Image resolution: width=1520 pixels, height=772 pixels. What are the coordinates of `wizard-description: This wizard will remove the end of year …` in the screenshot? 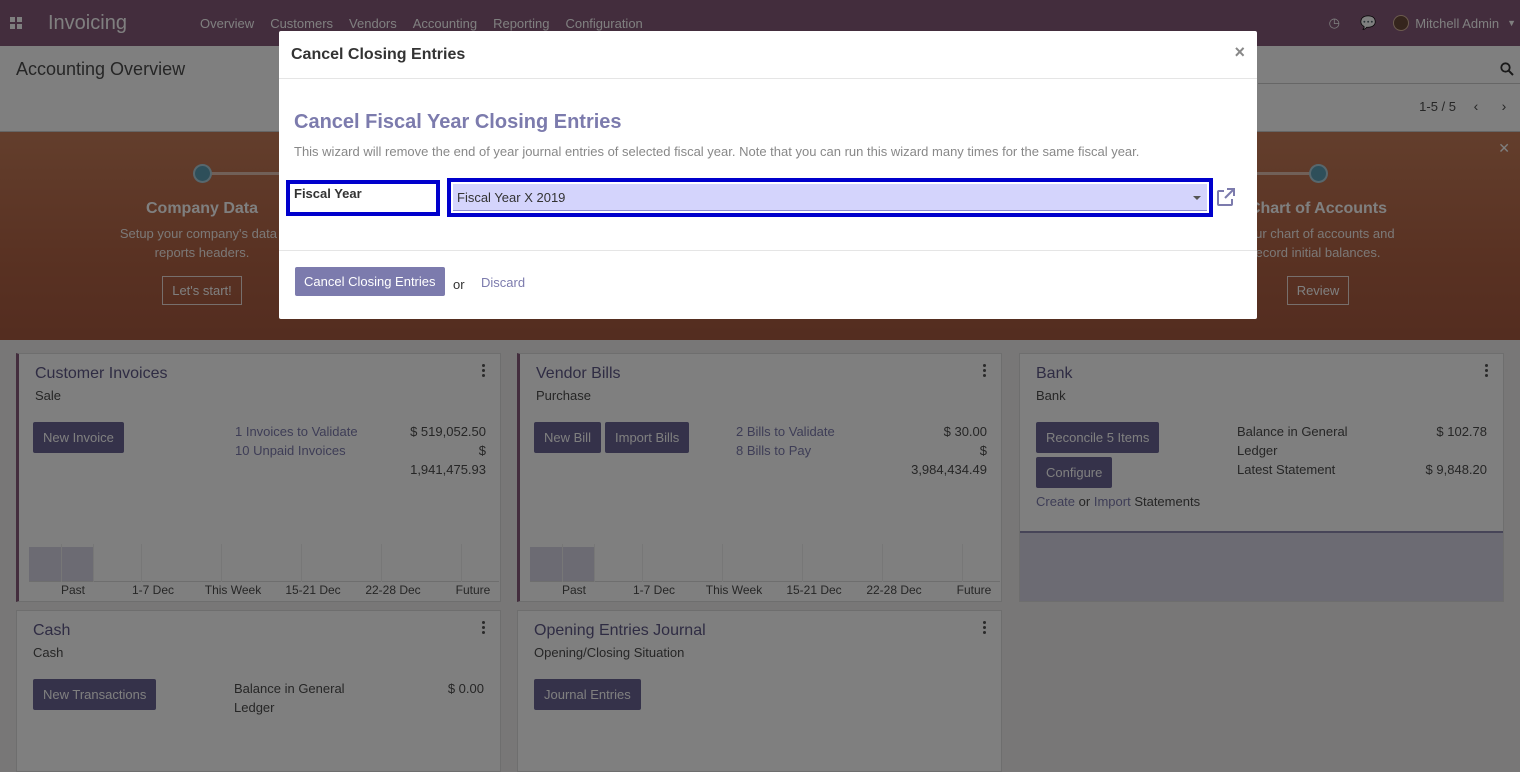 It's located at (717, 151).